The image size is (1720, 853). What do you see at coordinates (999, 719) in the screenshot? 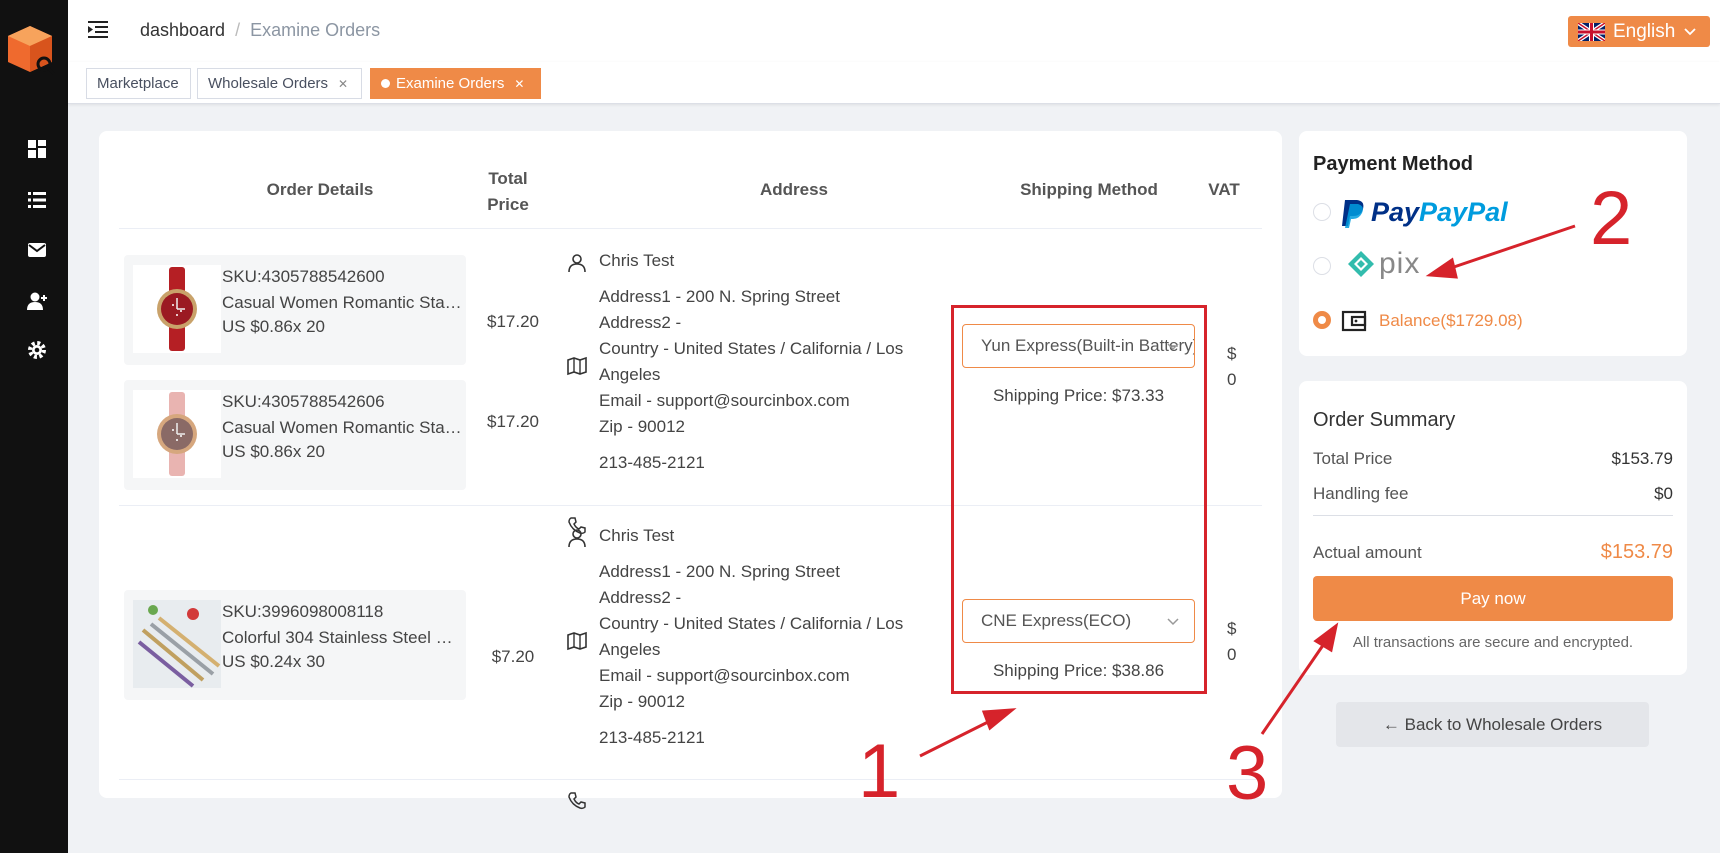
I see `annotation-arrow-1-head` at bounding box center [999, 719].